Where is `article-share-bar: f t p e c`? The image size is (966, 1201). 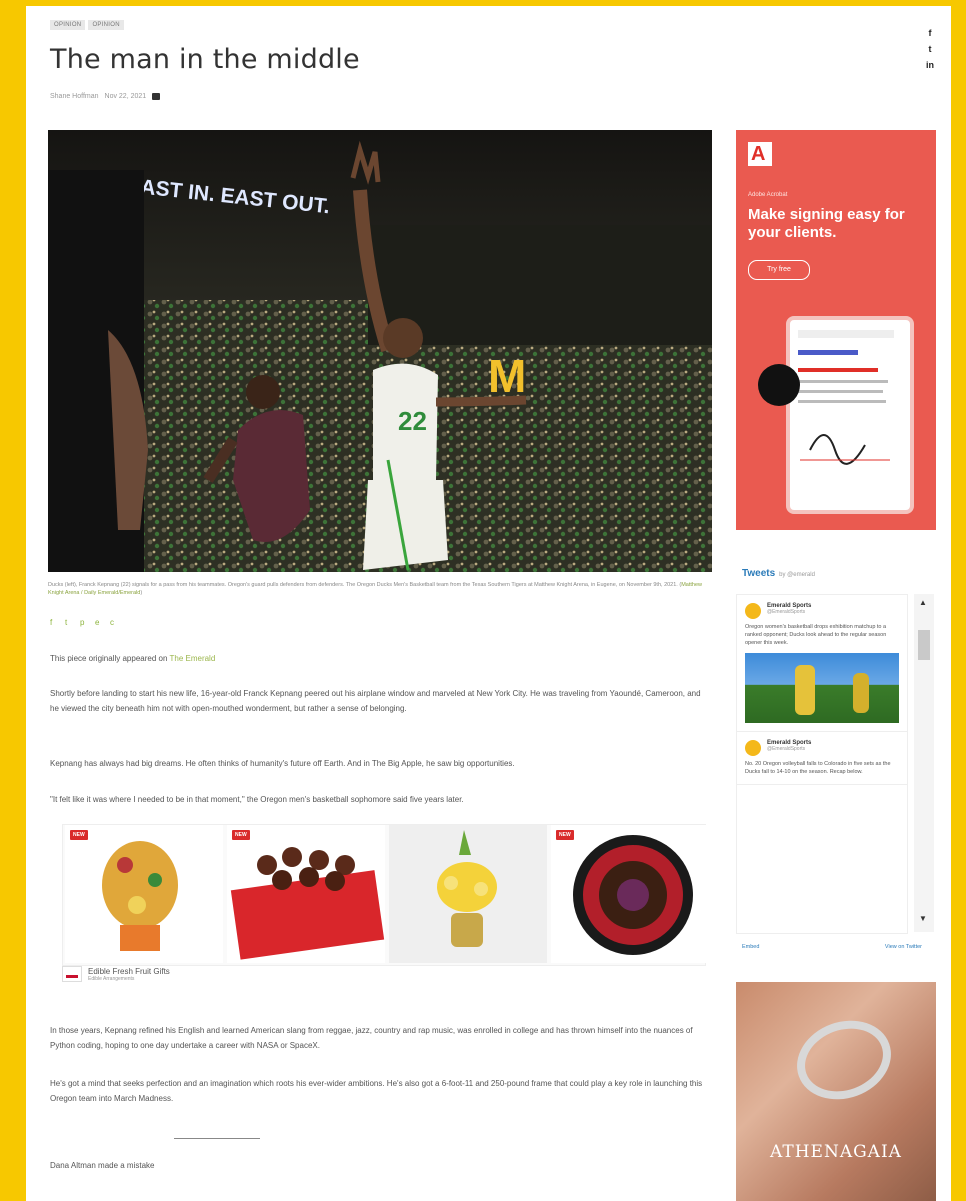 article-share-bar: f t p e c is located at coordinates (84, 623).